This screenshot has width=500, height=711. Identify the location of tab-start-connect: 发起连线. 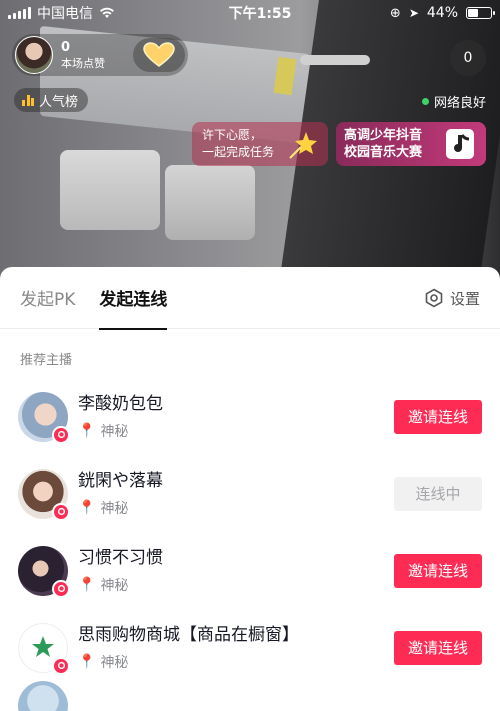
(133, 298).